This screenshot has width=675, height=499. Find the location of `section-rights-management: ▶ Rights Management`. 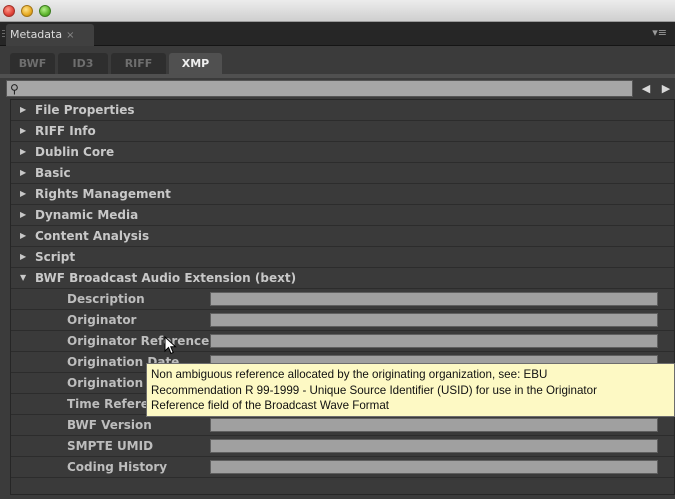

section-rights-management: ▶ Rights Management is located at coordinates (342, 194).